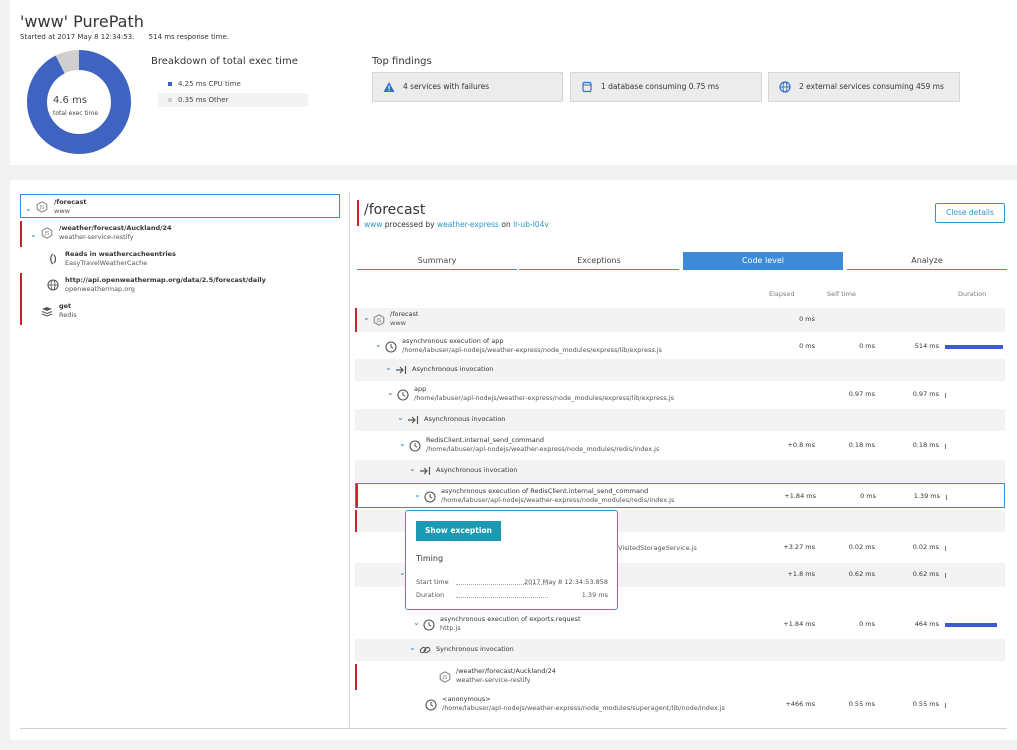 This screenshot has height=750, width=1017. I want to click on duration-label: Duration, so click(430, 595).